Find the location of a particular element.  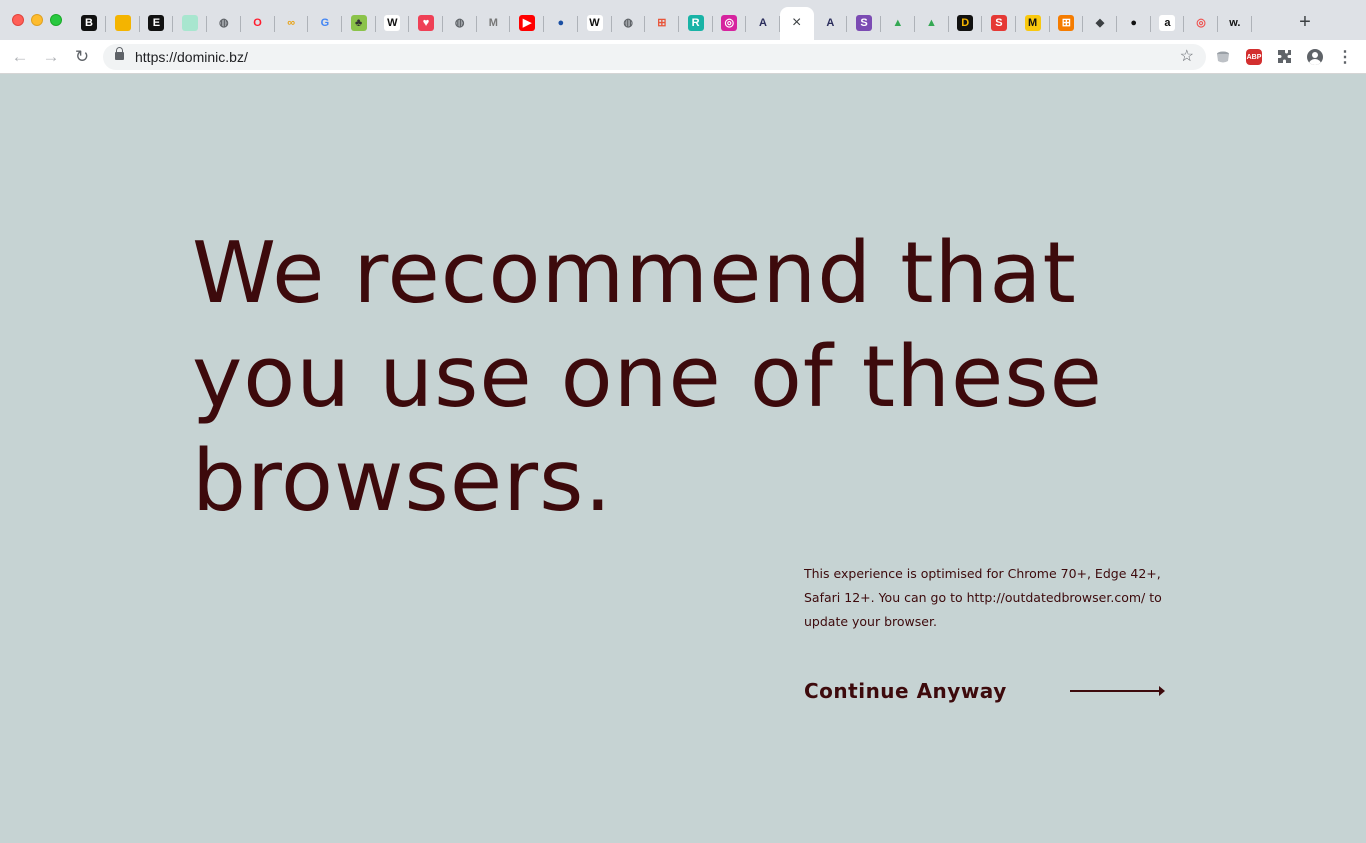

browser-tab: ♥ is located at coordinates (426, 23).